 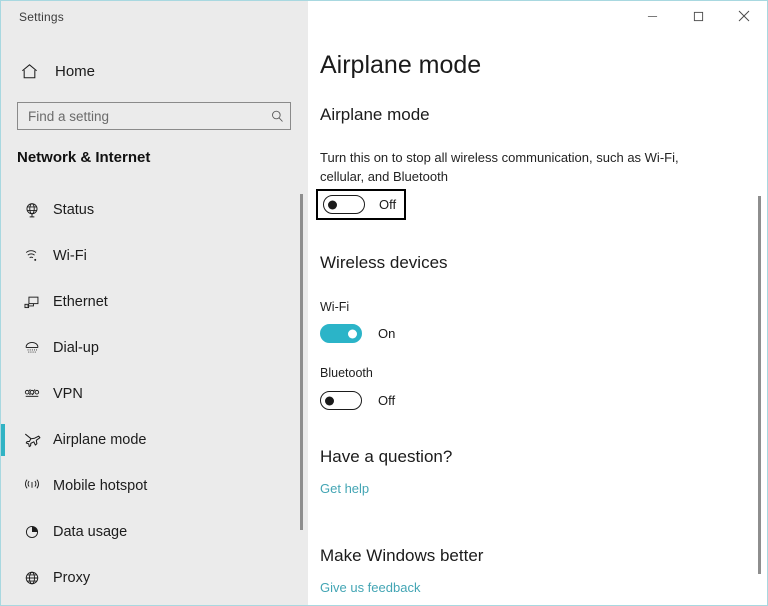 I want to click on sidebar-scrollbar, so click(x=301, y=303).